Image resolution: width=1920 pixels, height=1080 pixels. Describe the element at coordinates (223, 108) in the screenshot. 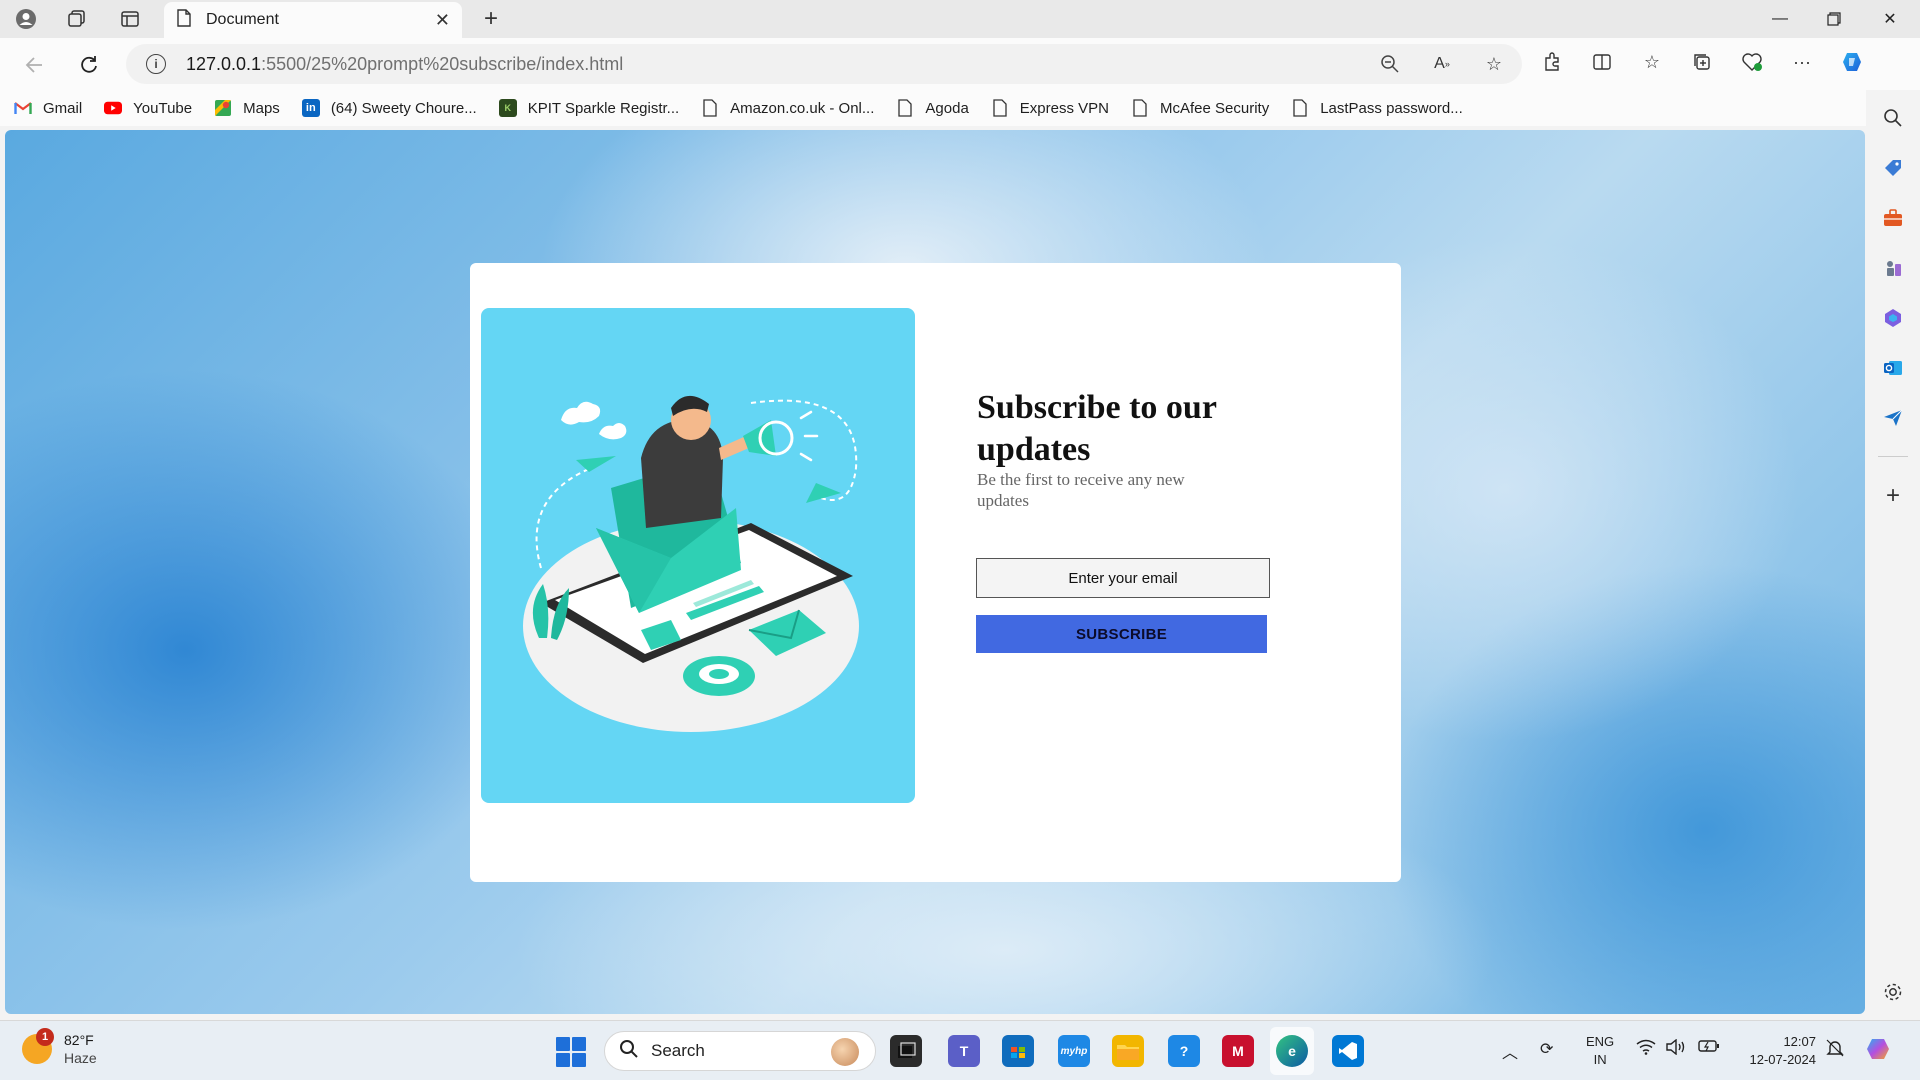

I see `maps-icon` at that location.